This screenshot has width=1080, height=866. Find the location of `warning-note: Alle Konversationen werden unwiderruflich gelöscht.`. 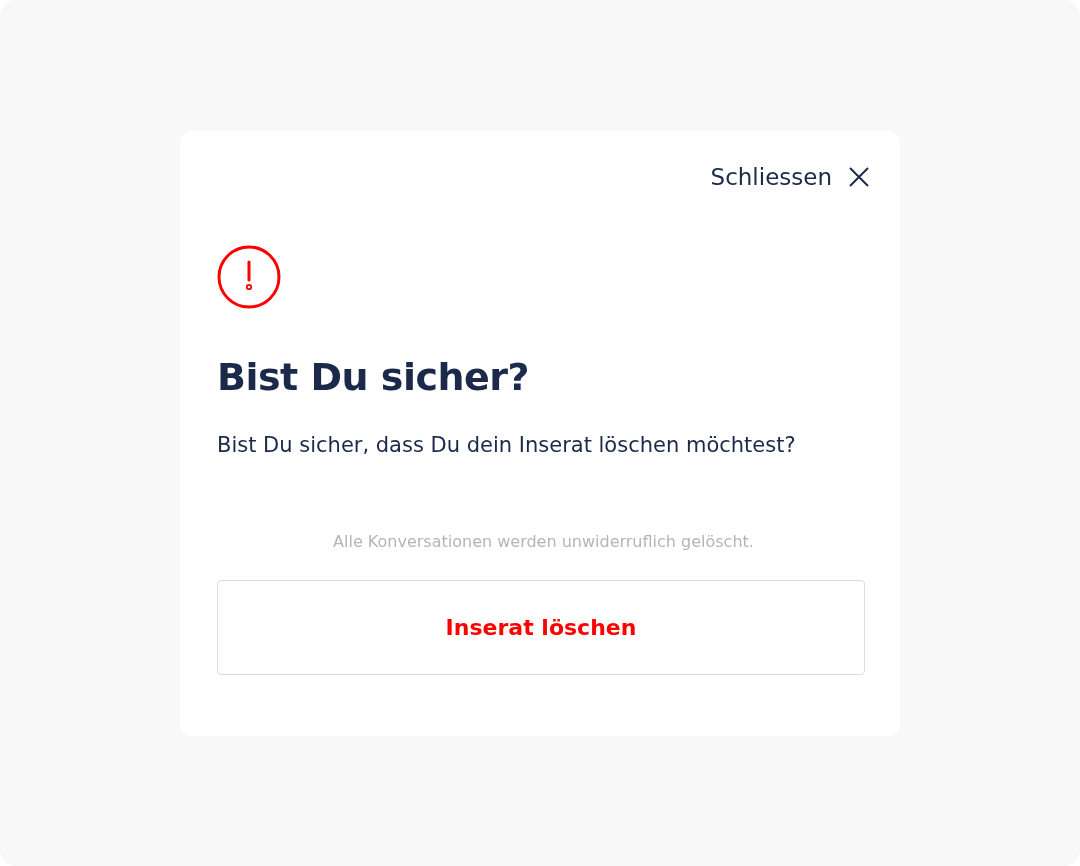

warning-note: Alle Konversationen werden unwiderruflich gelöscht. is located at coordinates (543, 541).